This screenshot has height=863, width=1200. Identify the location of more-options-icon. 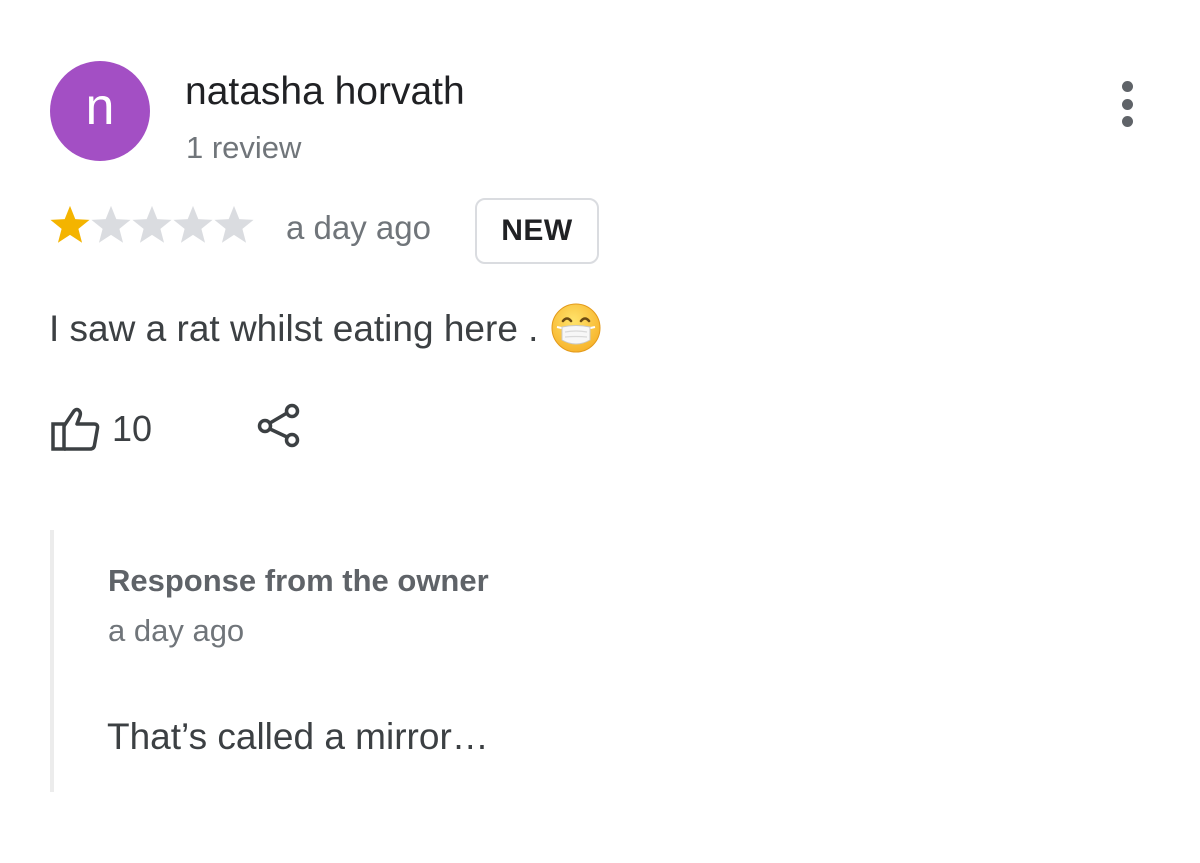
(1127, 104).